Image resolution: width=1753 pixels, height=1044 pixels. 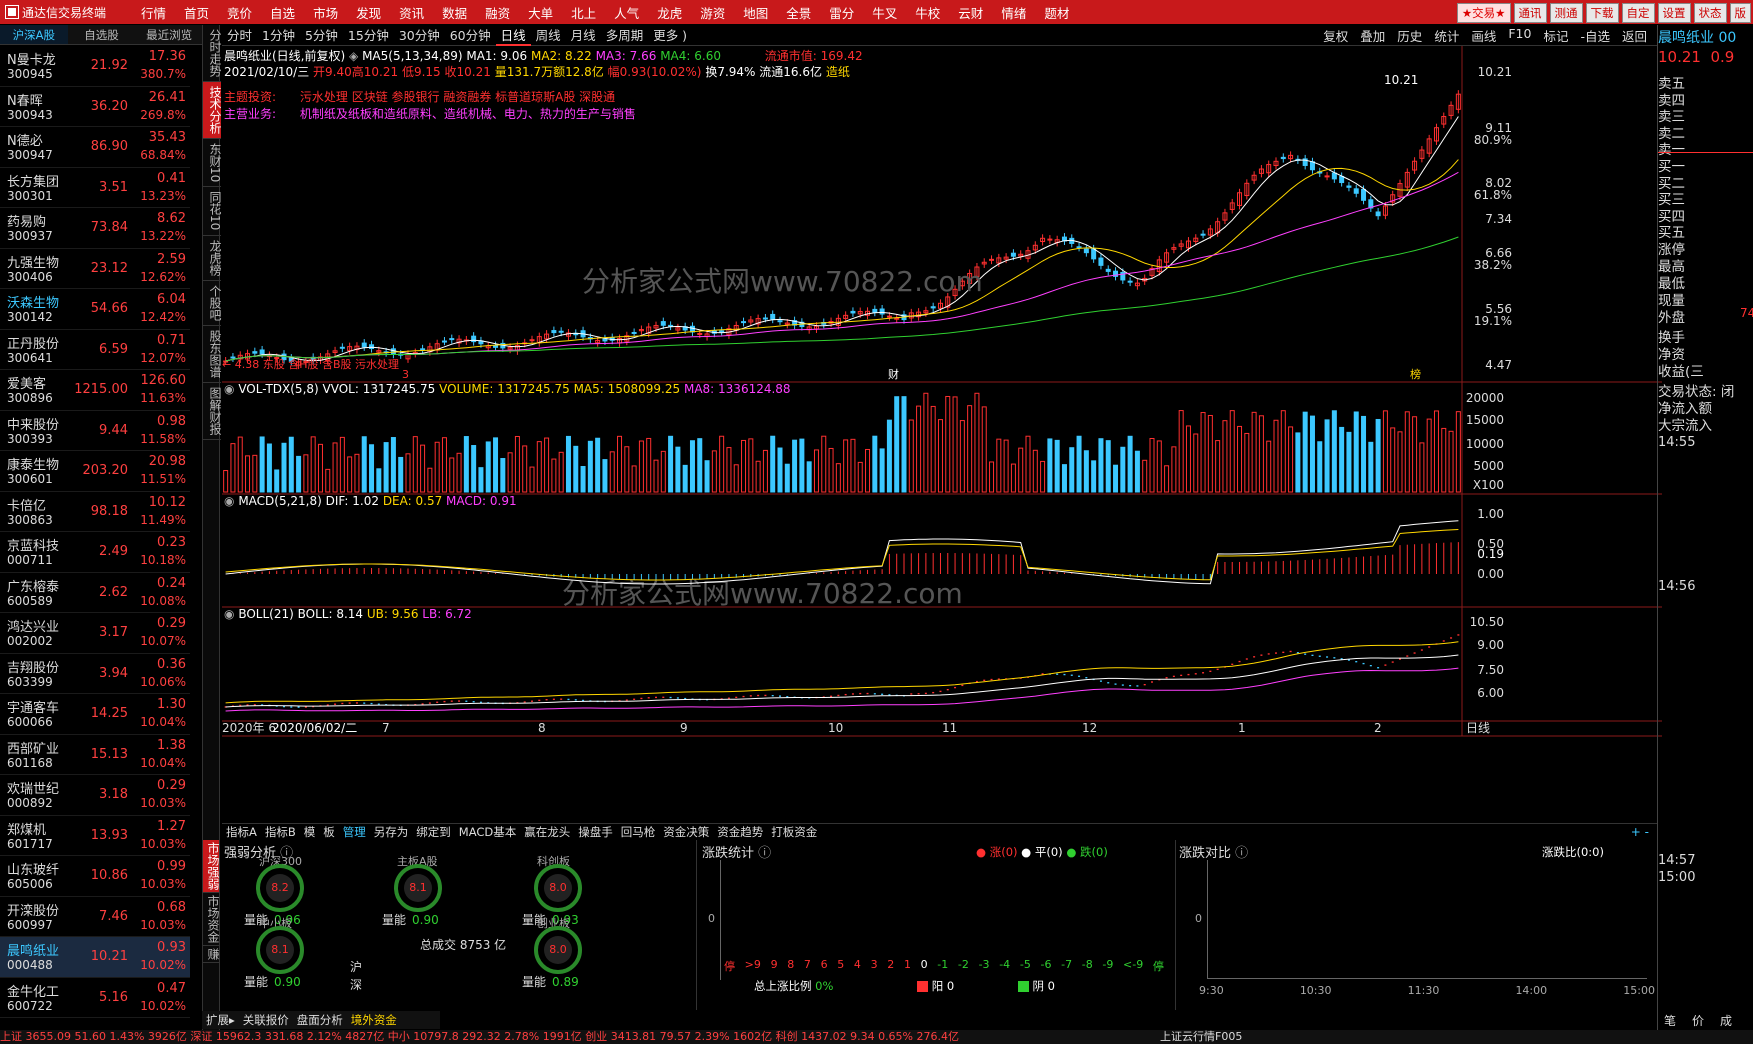 I want to click on chart-tool-button: 历史, so click(x=1409, y=35).